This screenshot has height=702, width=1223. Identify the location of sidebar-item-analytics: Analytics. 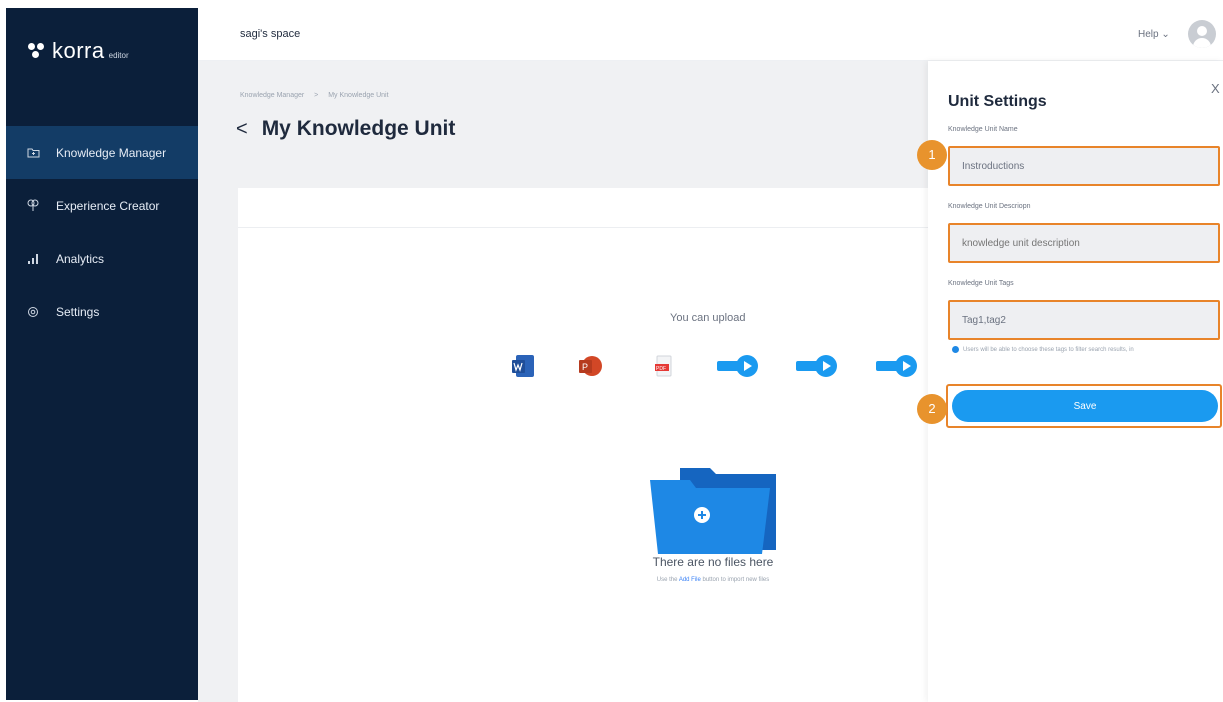
(102, 258).